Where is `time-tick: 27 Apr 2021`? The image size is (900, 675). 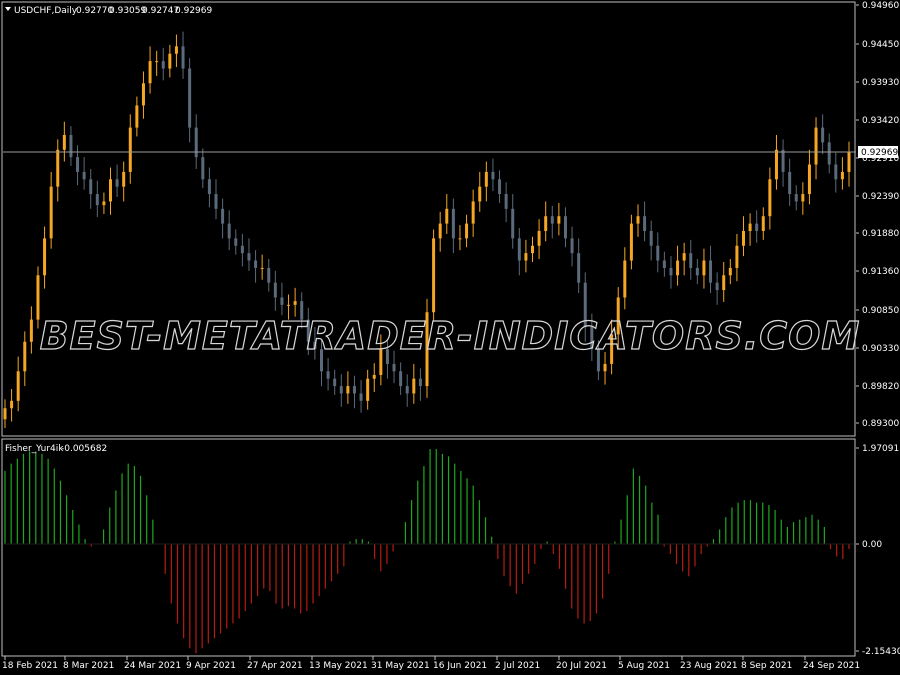 time-tick: 27 Apr 2021 is located at coordinates (275, 666).